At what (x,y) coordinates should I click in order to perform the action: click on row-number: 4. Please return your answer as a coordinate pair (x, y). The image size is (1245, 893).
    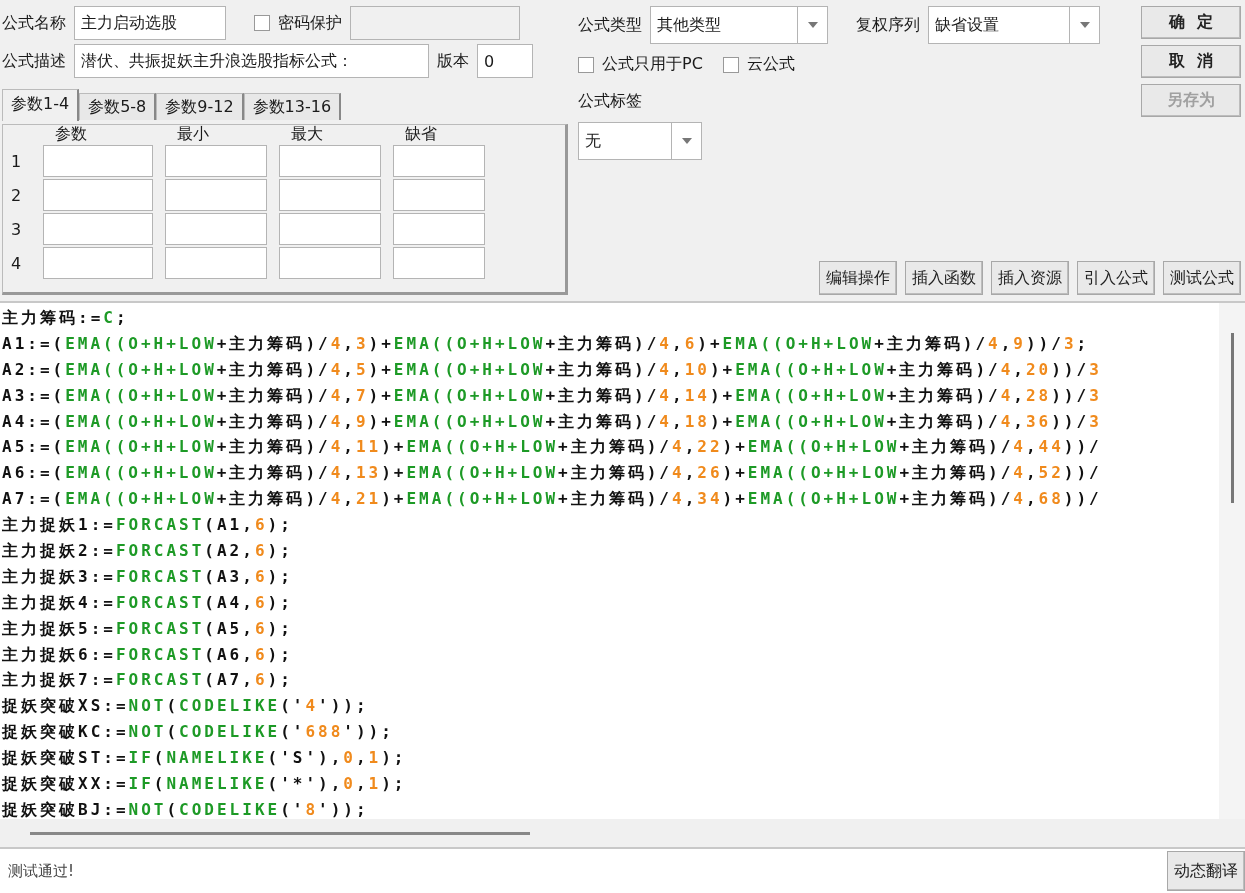
    Looking at the image, I should click on (17, 263).